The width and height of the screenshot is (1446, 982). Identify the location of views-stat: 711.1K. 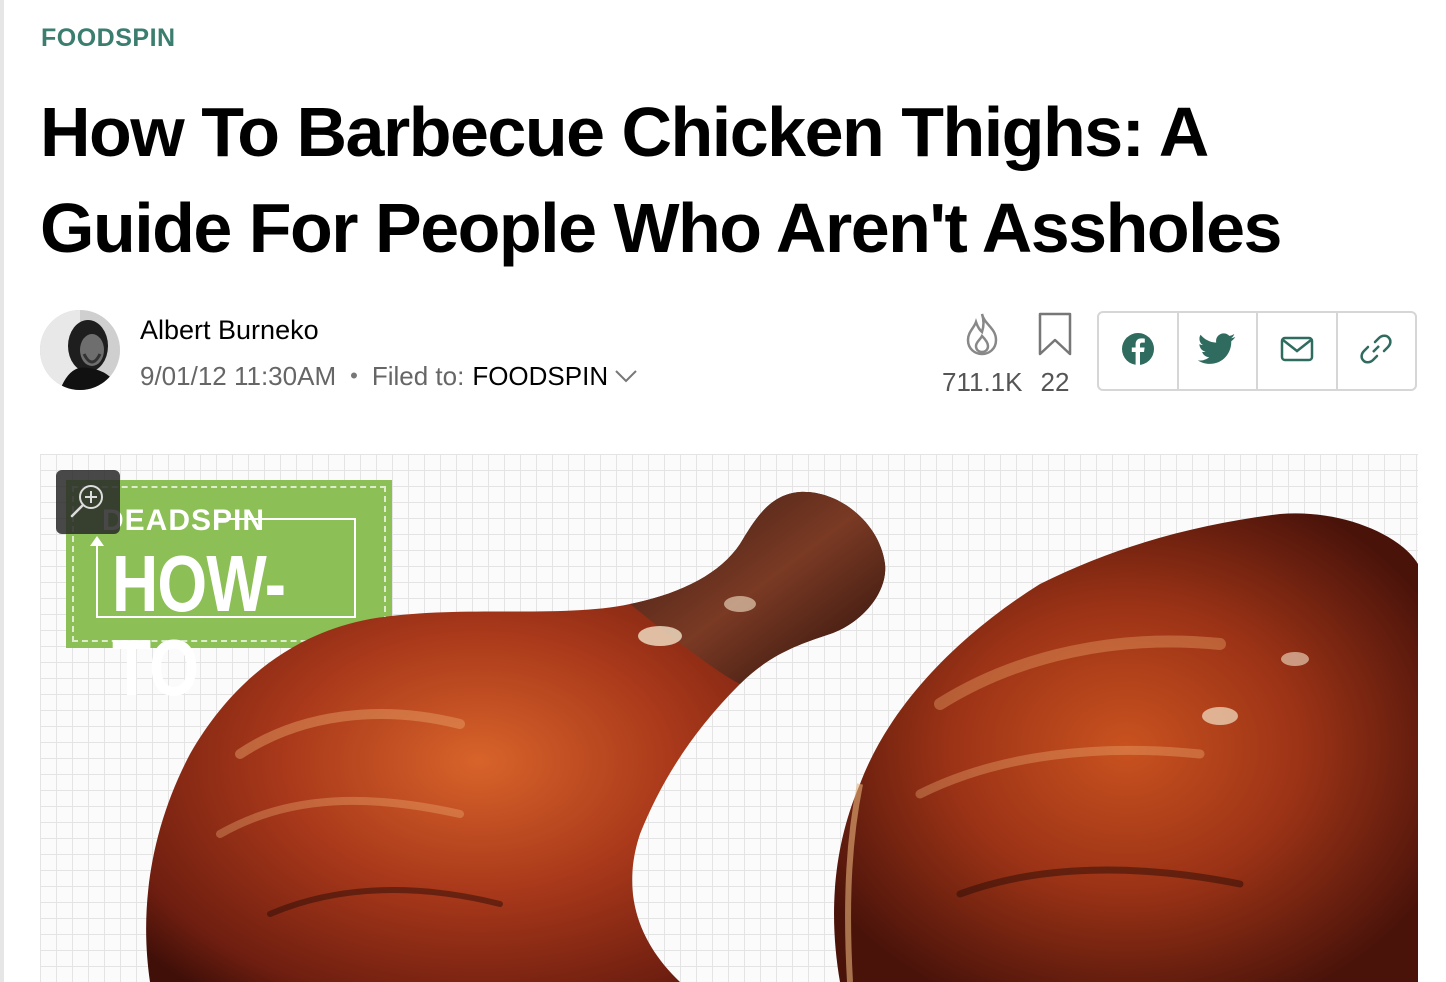
(982, 355).